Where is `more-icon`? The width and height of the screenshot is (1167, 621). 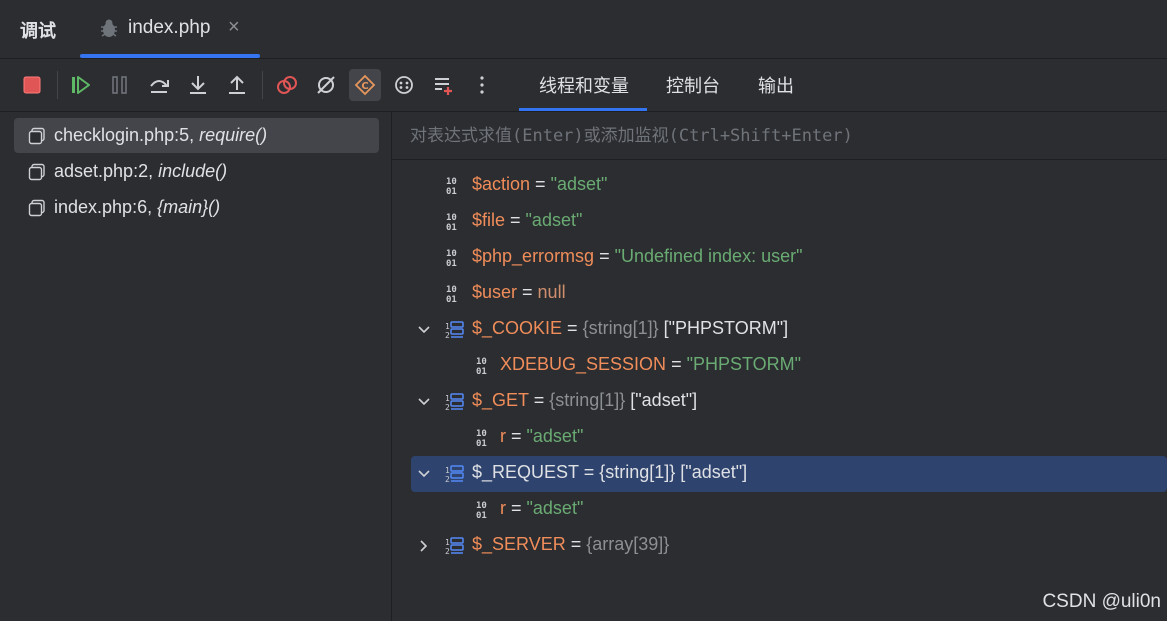 more-icon is located at coordinates (482, 85).